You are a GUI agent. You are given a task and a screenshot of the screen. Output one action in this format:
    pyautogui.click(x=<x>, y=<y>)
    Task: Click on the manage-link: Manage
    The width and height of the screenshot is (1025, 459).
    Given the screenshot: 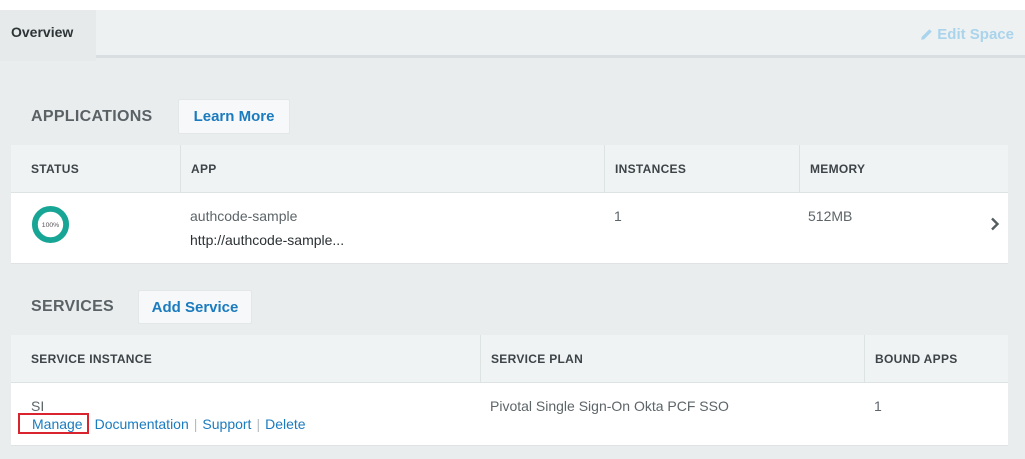 What is the action you would take?
    pyautogui.click(x=53, y=423)
    